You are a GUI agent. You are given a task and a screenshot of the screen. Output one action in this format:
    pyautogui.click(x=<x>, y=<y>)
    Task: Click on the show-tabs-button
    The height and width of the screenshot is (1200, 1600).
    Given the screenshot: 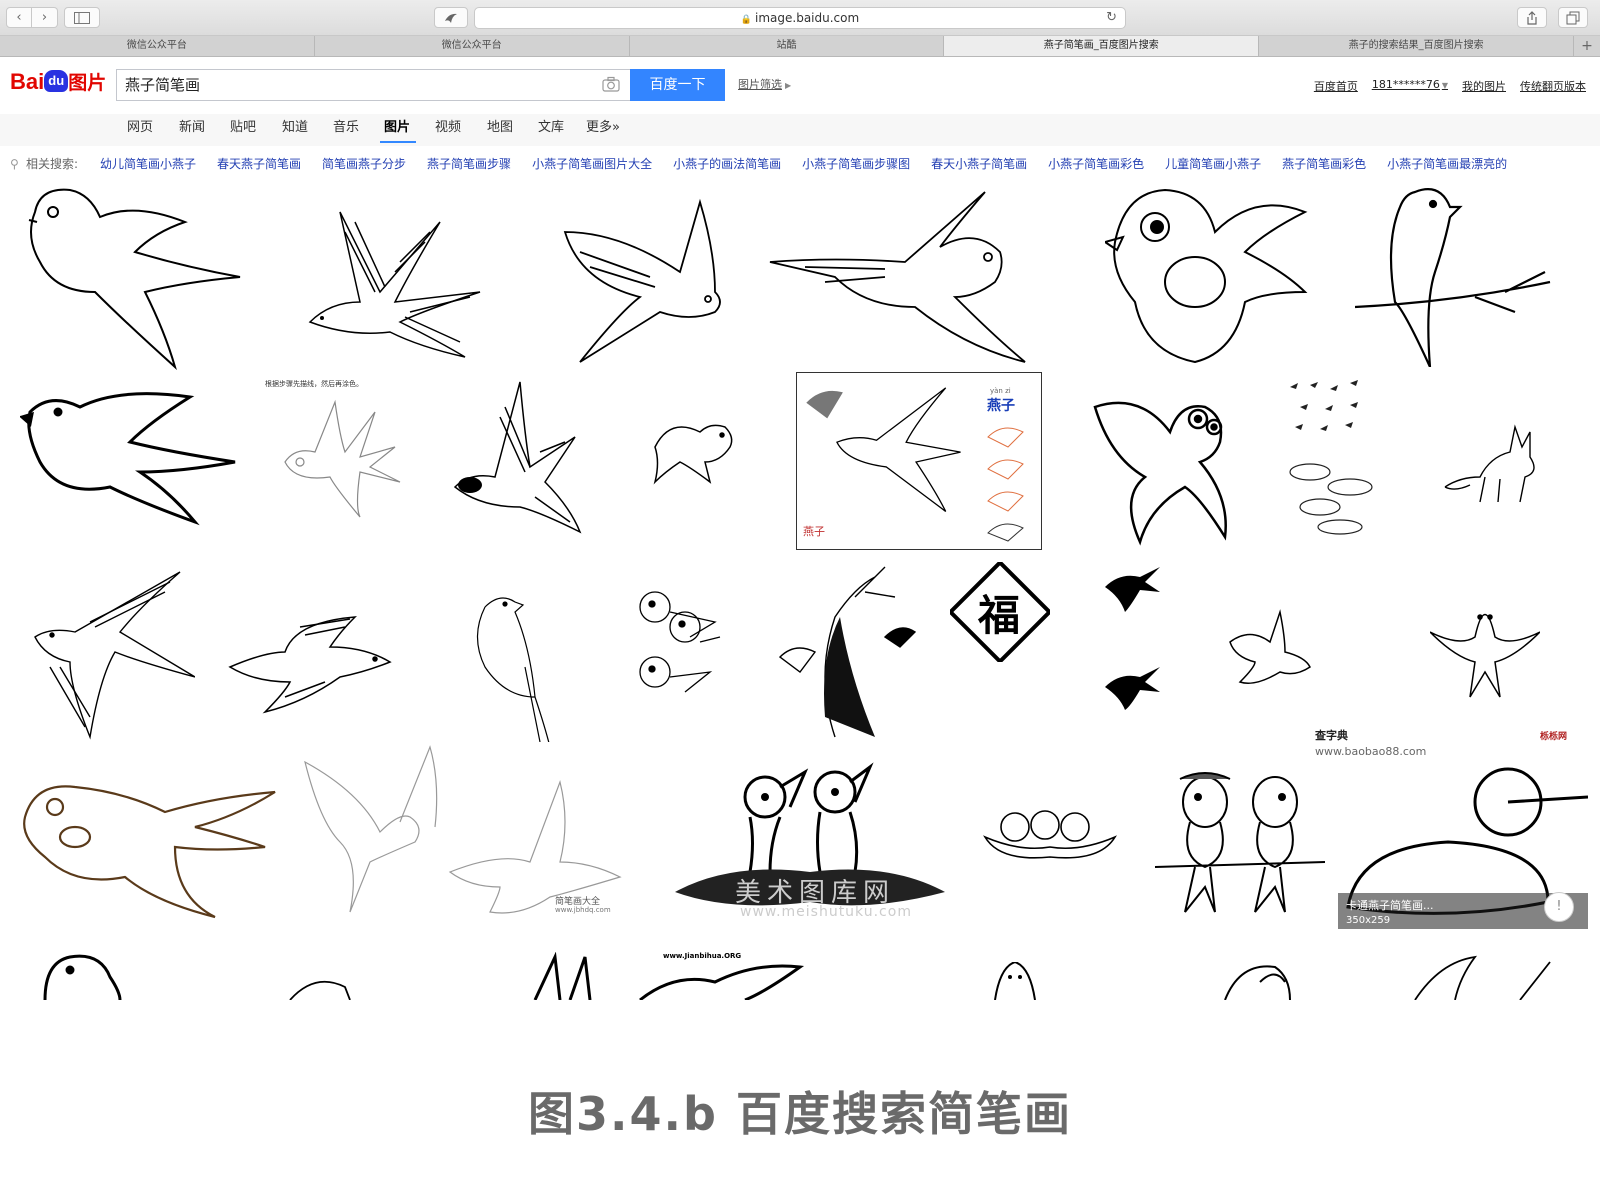 What is the action you would take?
    pyautogui.click(x=1573, y=17)
    